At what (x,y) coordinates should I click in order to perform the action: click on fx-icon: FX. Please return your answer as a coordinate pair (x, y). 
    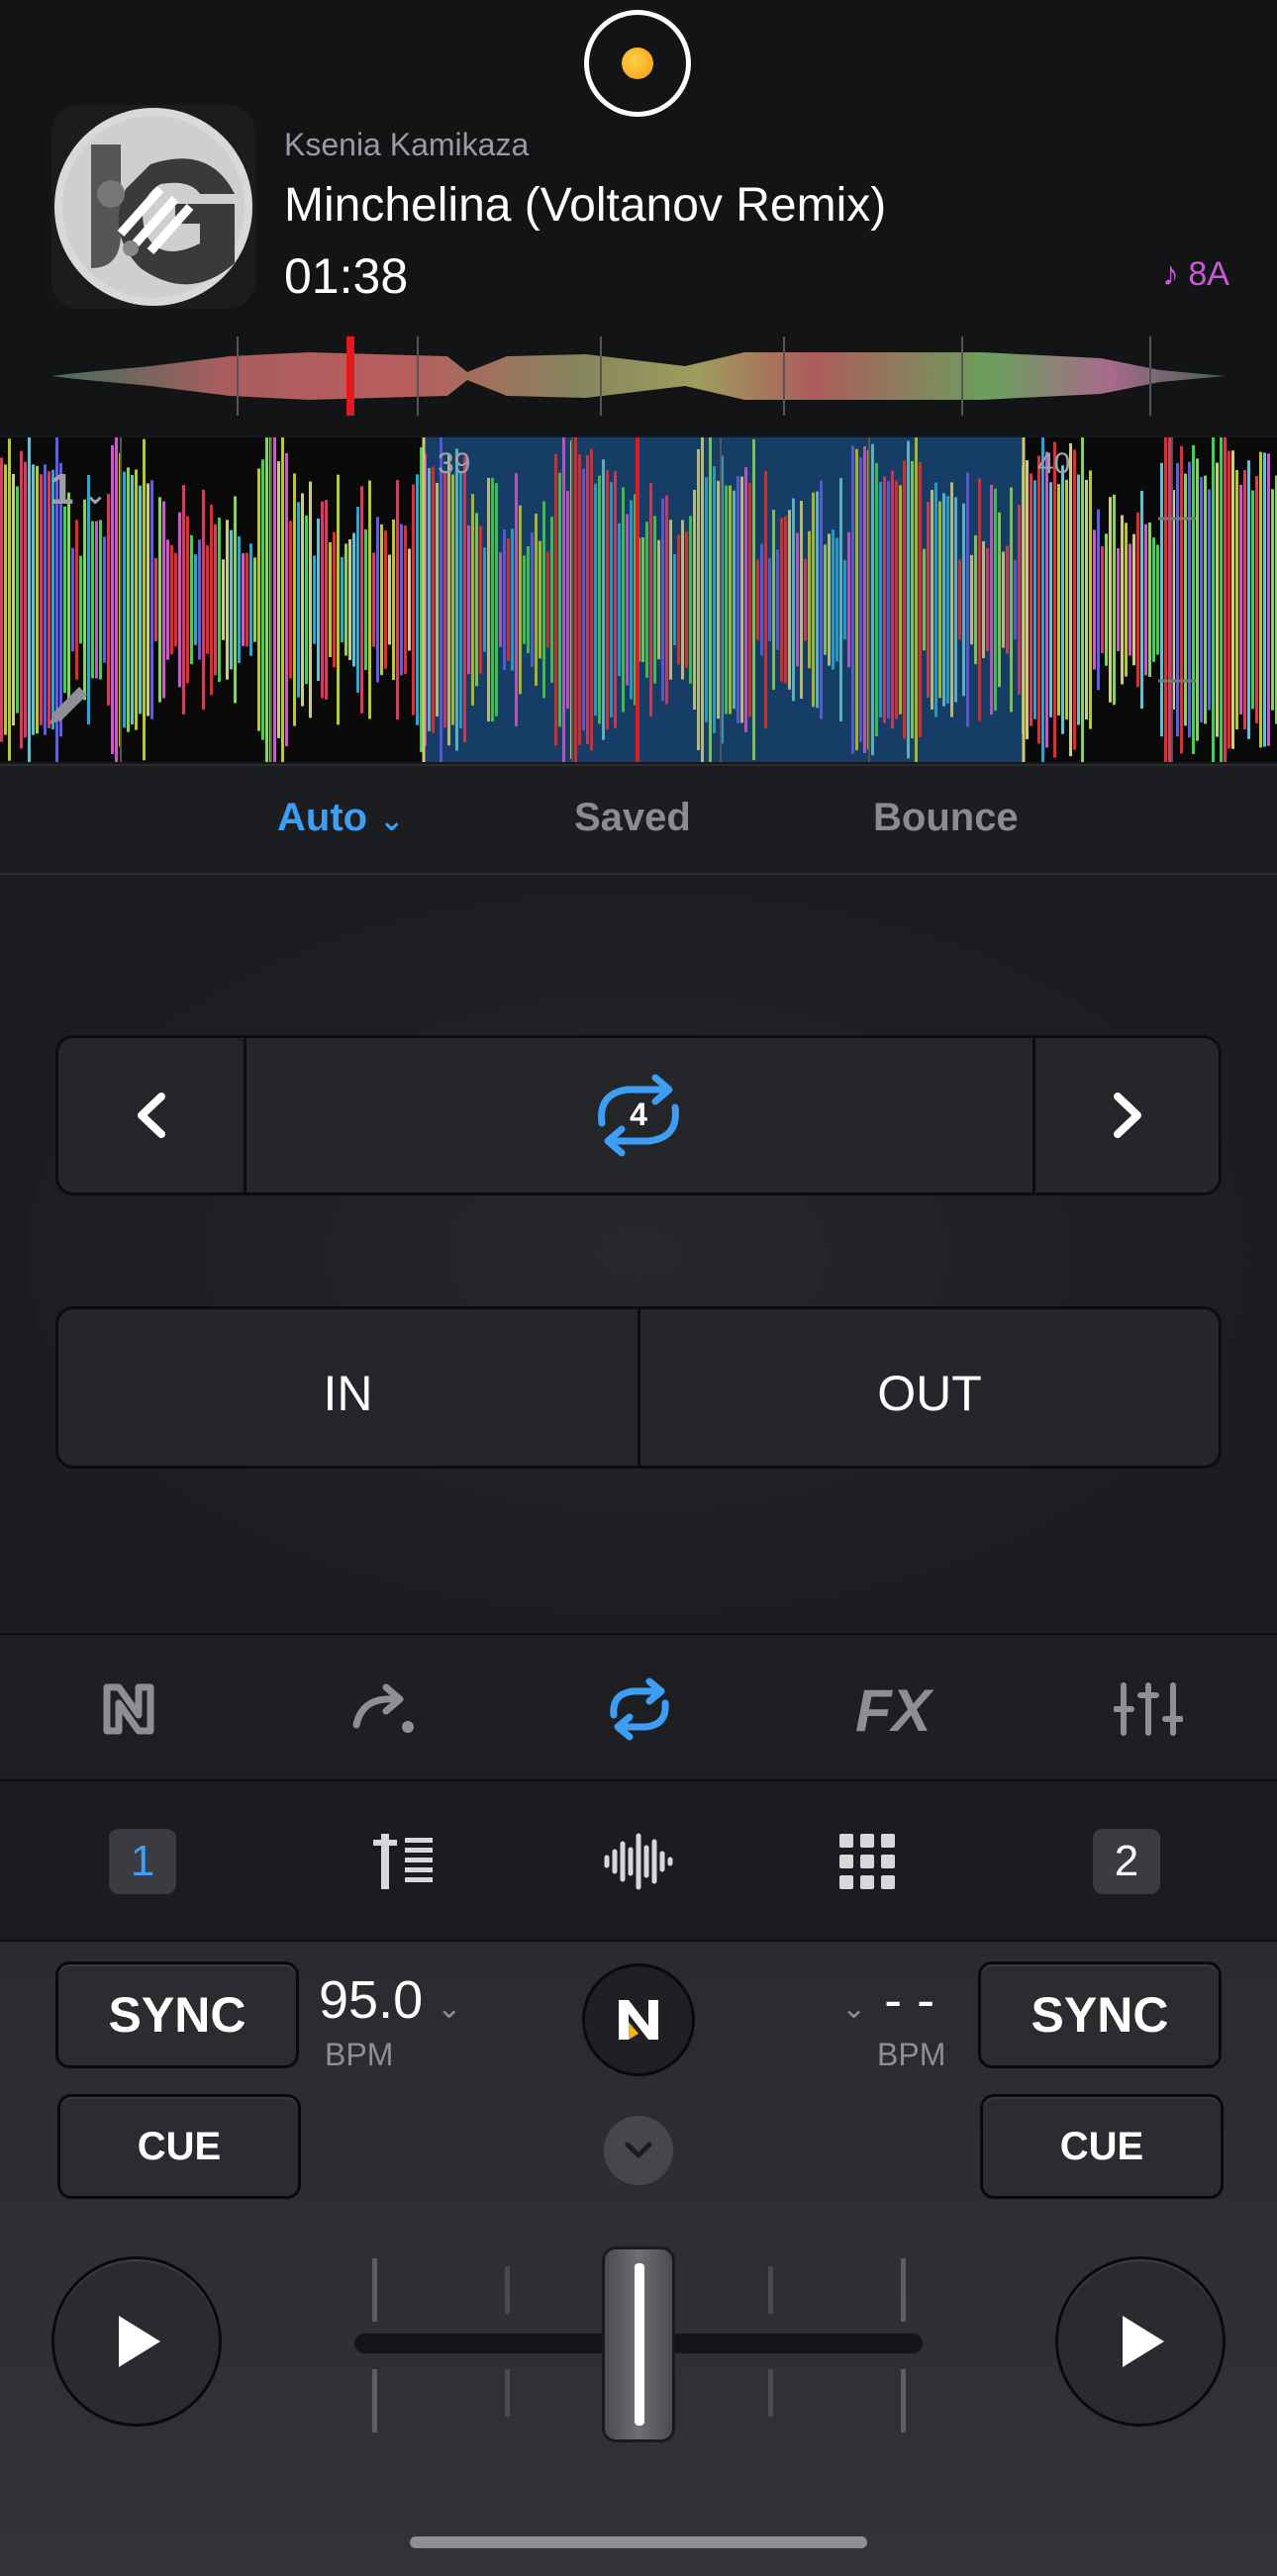
    Looking at the image, I should click on (894, 1709).